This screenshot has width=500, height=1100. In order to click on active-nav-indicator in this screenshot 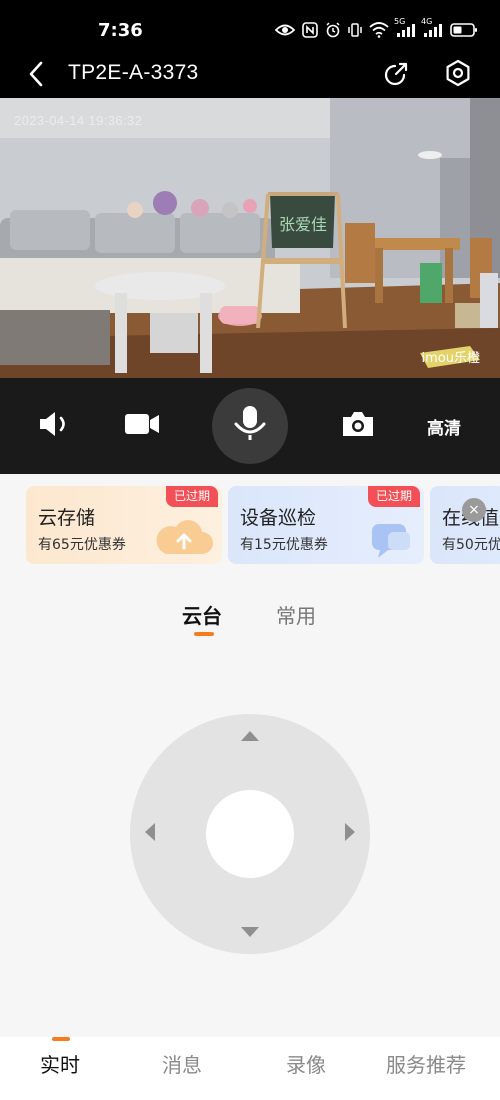, I will do `click(61, 1039)`.